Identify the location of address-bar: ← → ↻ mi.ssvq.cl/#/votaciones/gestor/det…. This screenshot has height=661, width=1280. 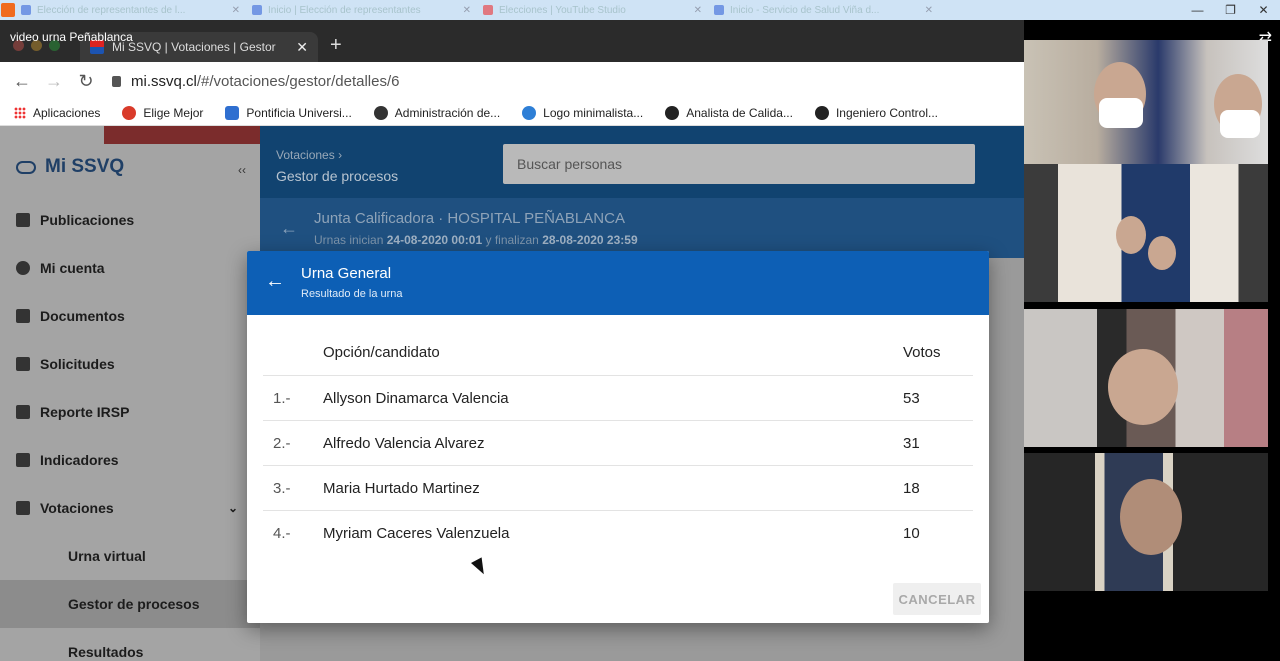
(512, 81).